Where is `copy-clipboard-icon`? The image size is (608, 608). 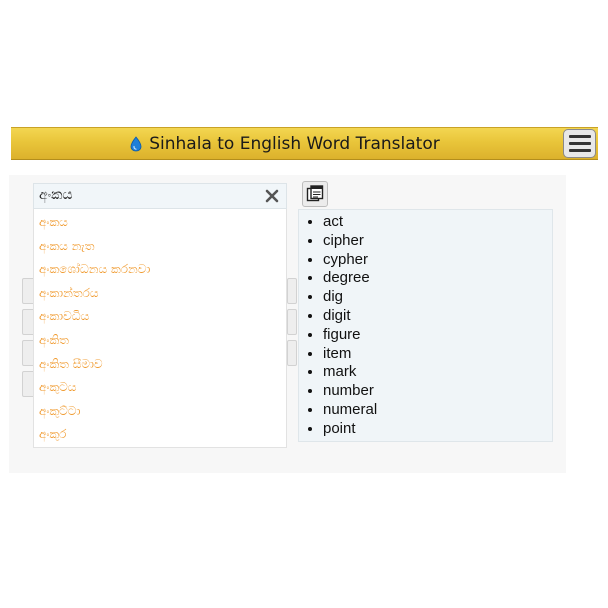
copy-clipboard-icon is located at coordinates (315, 193).